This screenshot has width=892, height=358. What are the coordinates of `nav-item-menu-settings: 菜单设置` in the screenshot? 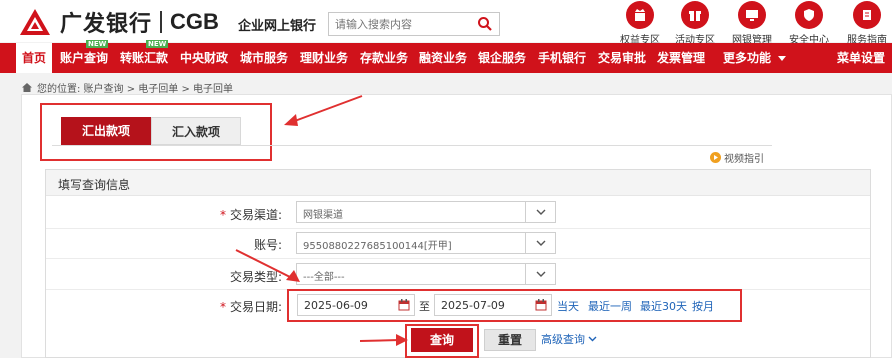 It's located at (861, 58).